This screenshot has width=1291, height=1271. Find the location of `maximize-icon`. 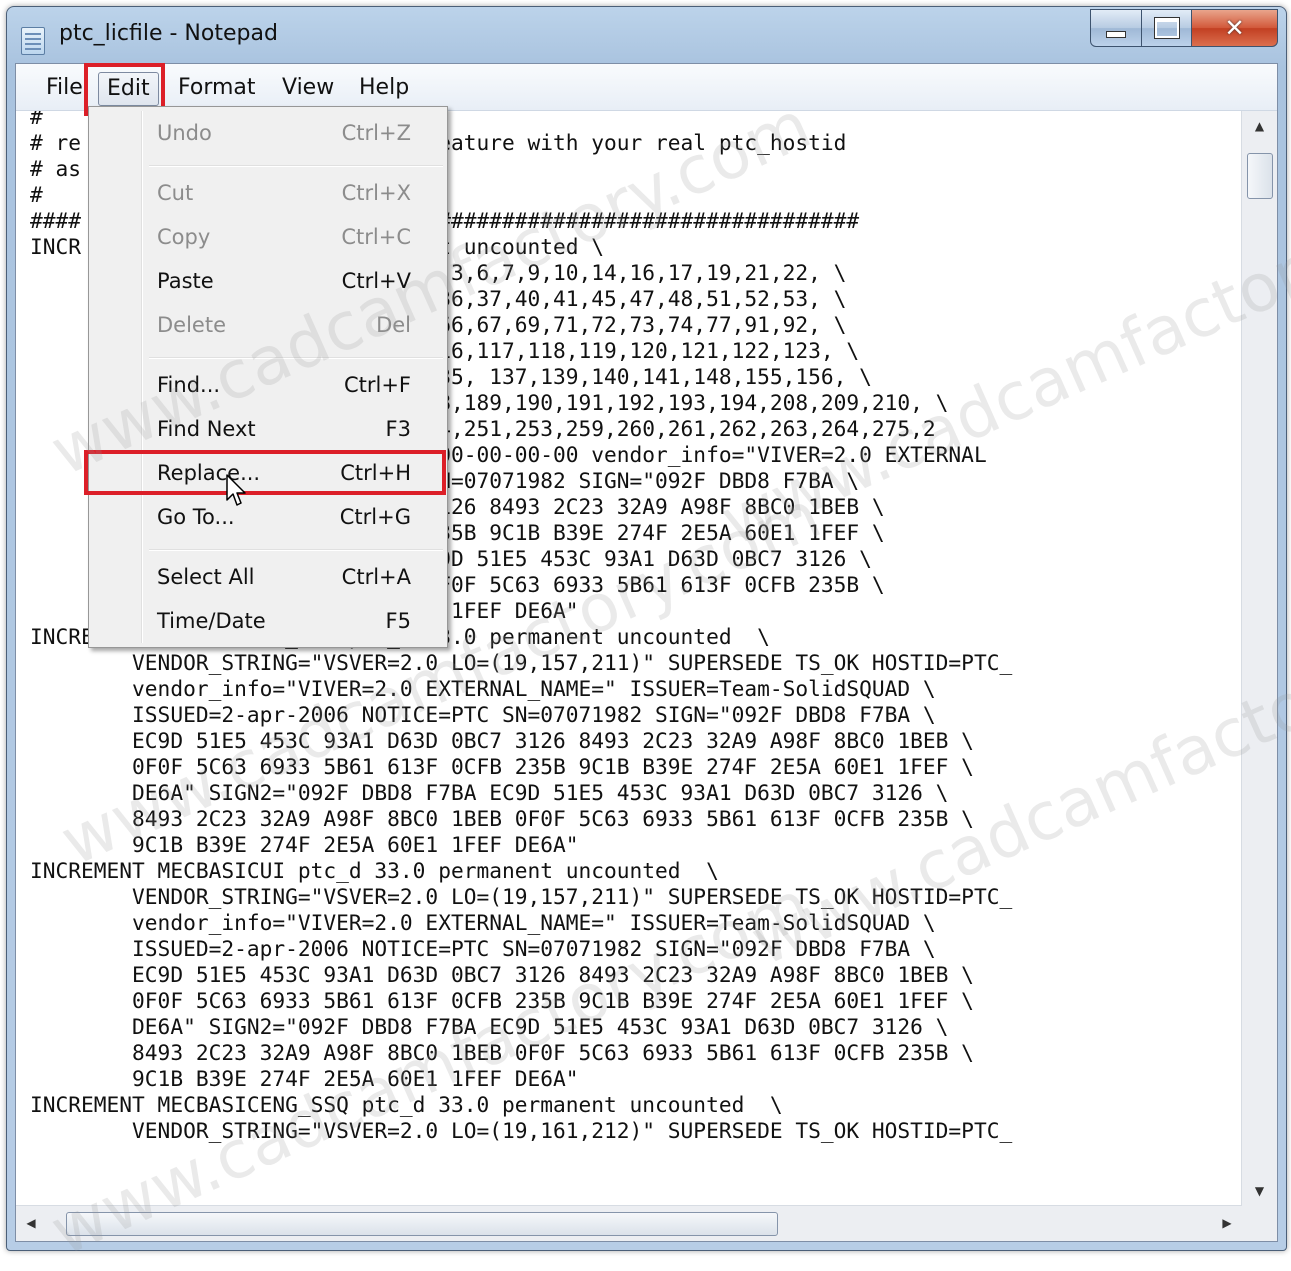

maximize-icon is located at coordinates (1166, 28).